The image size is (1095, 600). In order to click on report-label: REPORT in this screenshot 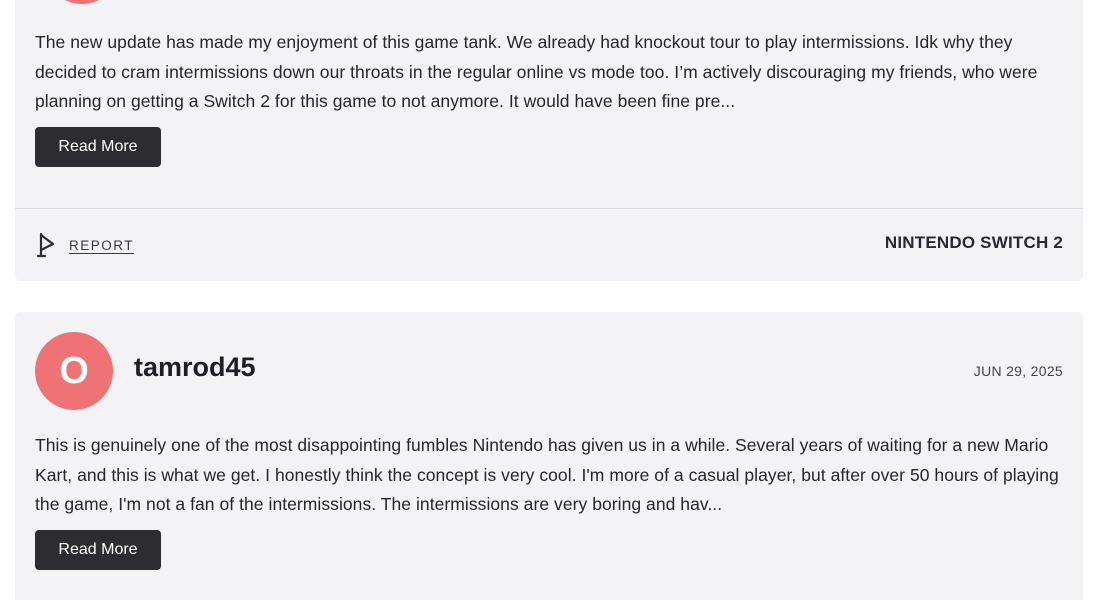, I will do `click(101, 245)`.